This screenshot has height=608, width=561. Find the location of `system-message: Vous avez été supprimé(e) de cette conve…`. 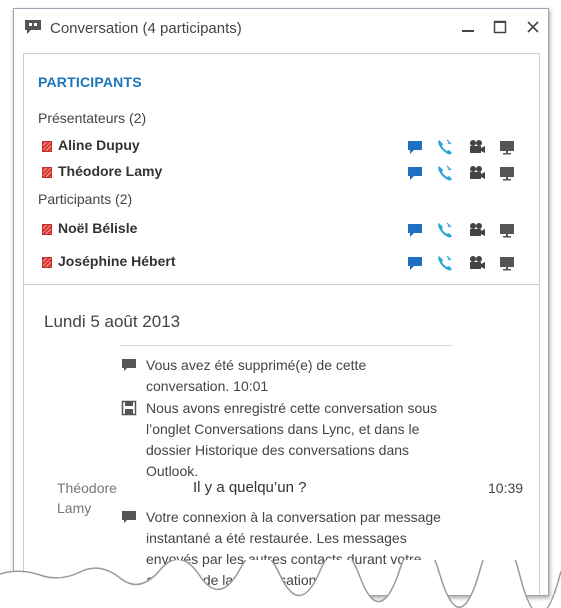

system-message: Vous avez été supprimé(e) de cette conve… is located at coordinates (284, 376).